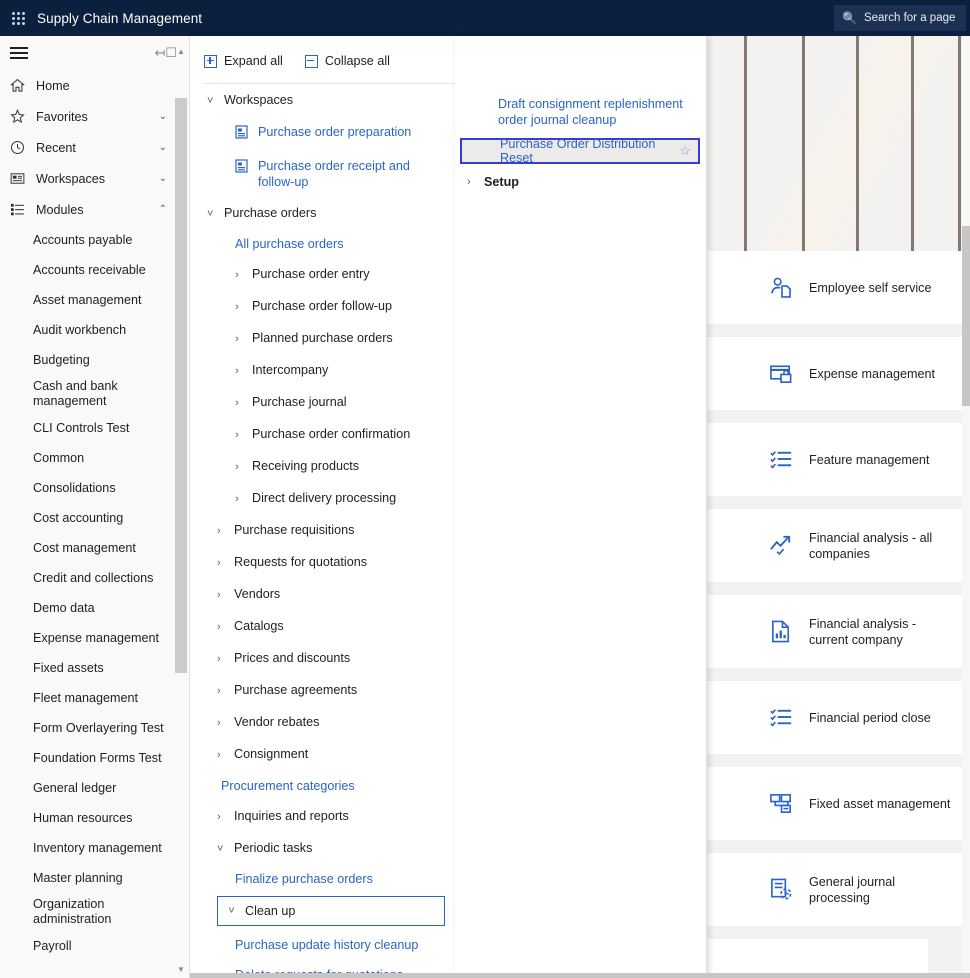  I want to click on sidebar-module-human-resources: Human resources, so click(94, 818).